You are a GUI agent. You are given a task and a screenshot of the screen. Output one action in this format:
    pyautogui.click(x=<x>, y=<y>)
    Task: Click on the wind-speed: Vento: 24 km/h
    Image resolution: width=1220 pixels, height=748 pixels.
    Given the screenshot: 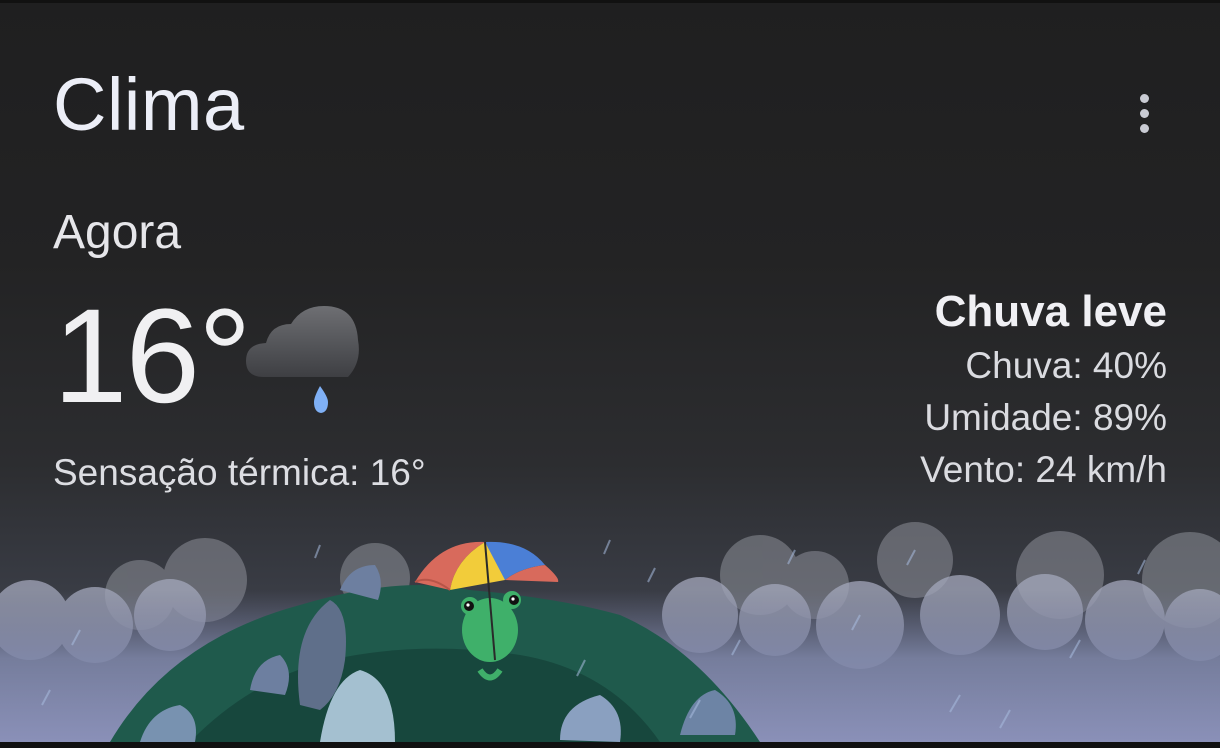 What is the action you would take?
    pyautogui.click(x=1043, y=469)
    